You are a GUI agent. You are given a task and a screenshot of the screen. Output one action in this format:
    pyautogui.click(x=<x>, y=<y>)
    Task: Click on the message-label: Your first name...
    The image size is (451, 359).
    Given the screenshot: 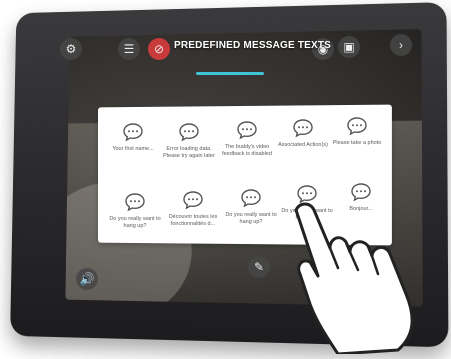 What is the action you would take?
    pyautogui.click(x=133, y=149)
    